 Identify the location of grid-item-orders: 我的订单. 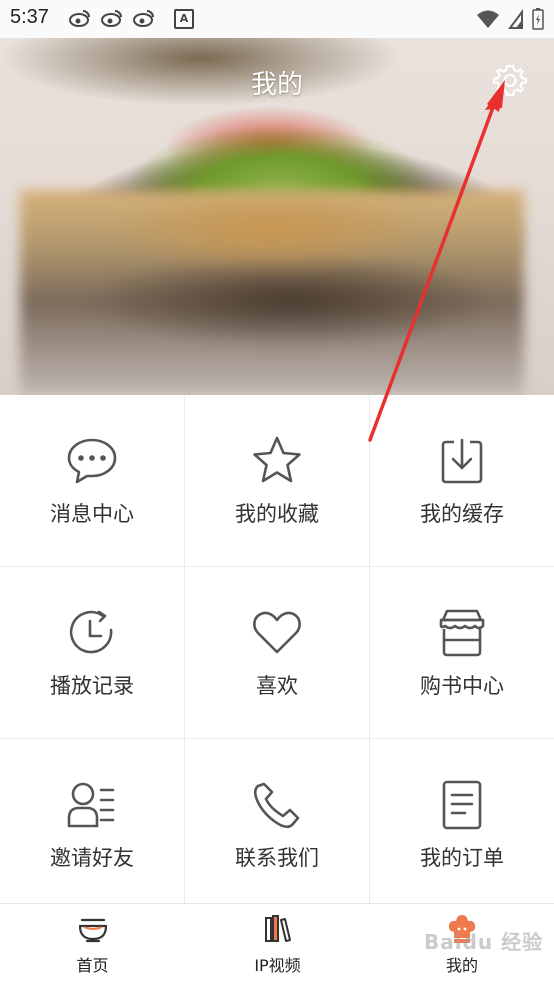
(462, 825).